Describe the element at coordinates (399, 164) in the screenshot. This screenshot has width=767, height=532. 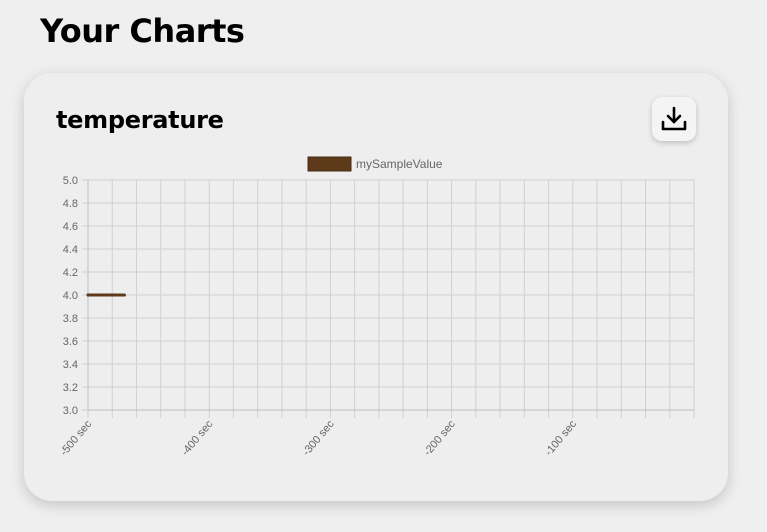
I see `legend-label: mySampleValue` at that location.